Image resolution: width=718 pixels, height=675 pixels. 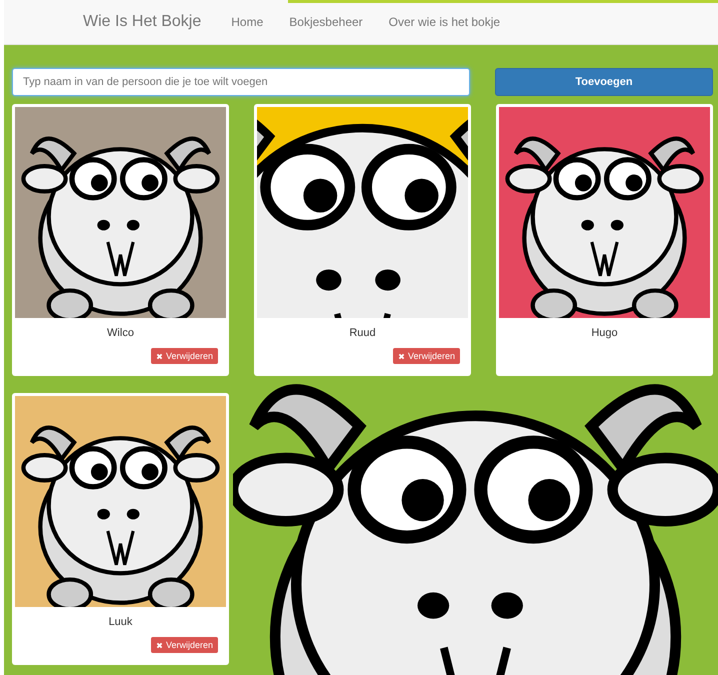 What do you see at coordinates (444, 22) in the screenshot?
I see `nav-link: Over wie is het bokje` at bounding box center [444, 22].